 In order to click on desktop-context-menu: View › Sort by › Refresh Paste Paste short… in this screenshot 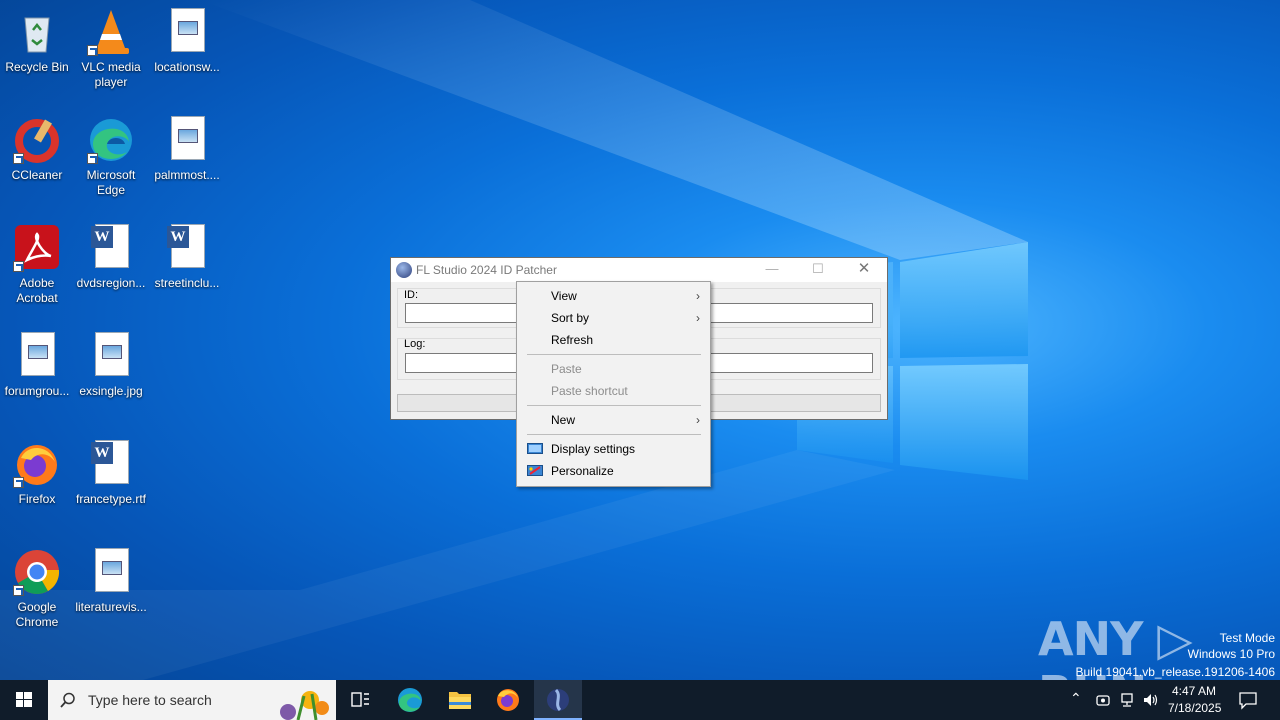, I will do `click(613, 384)`.